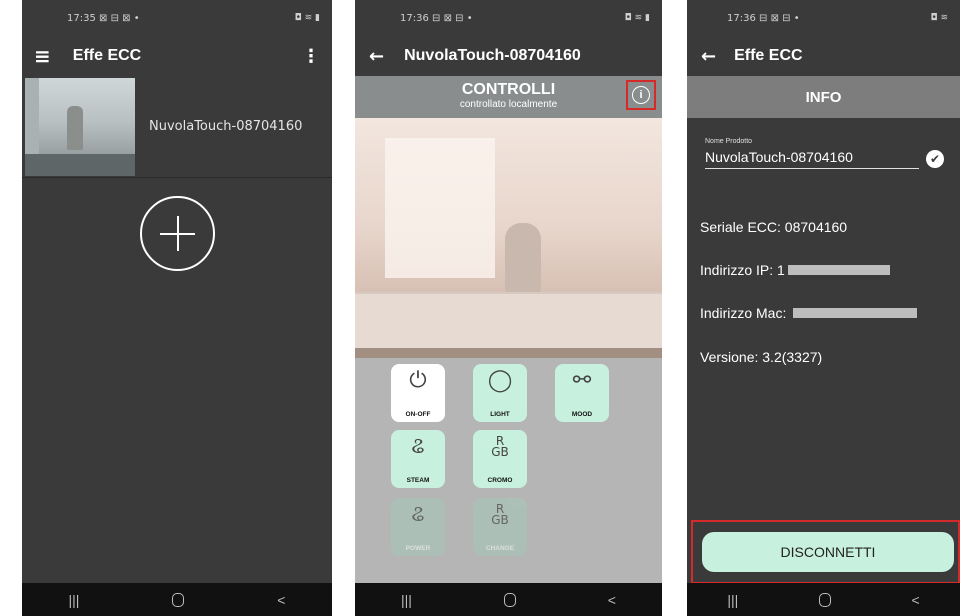 The width and height of the screenshot is (960, 616). Describe the element at coordinates (418, 480) in the screenshot. I see `control-label: STEAM` at that location.